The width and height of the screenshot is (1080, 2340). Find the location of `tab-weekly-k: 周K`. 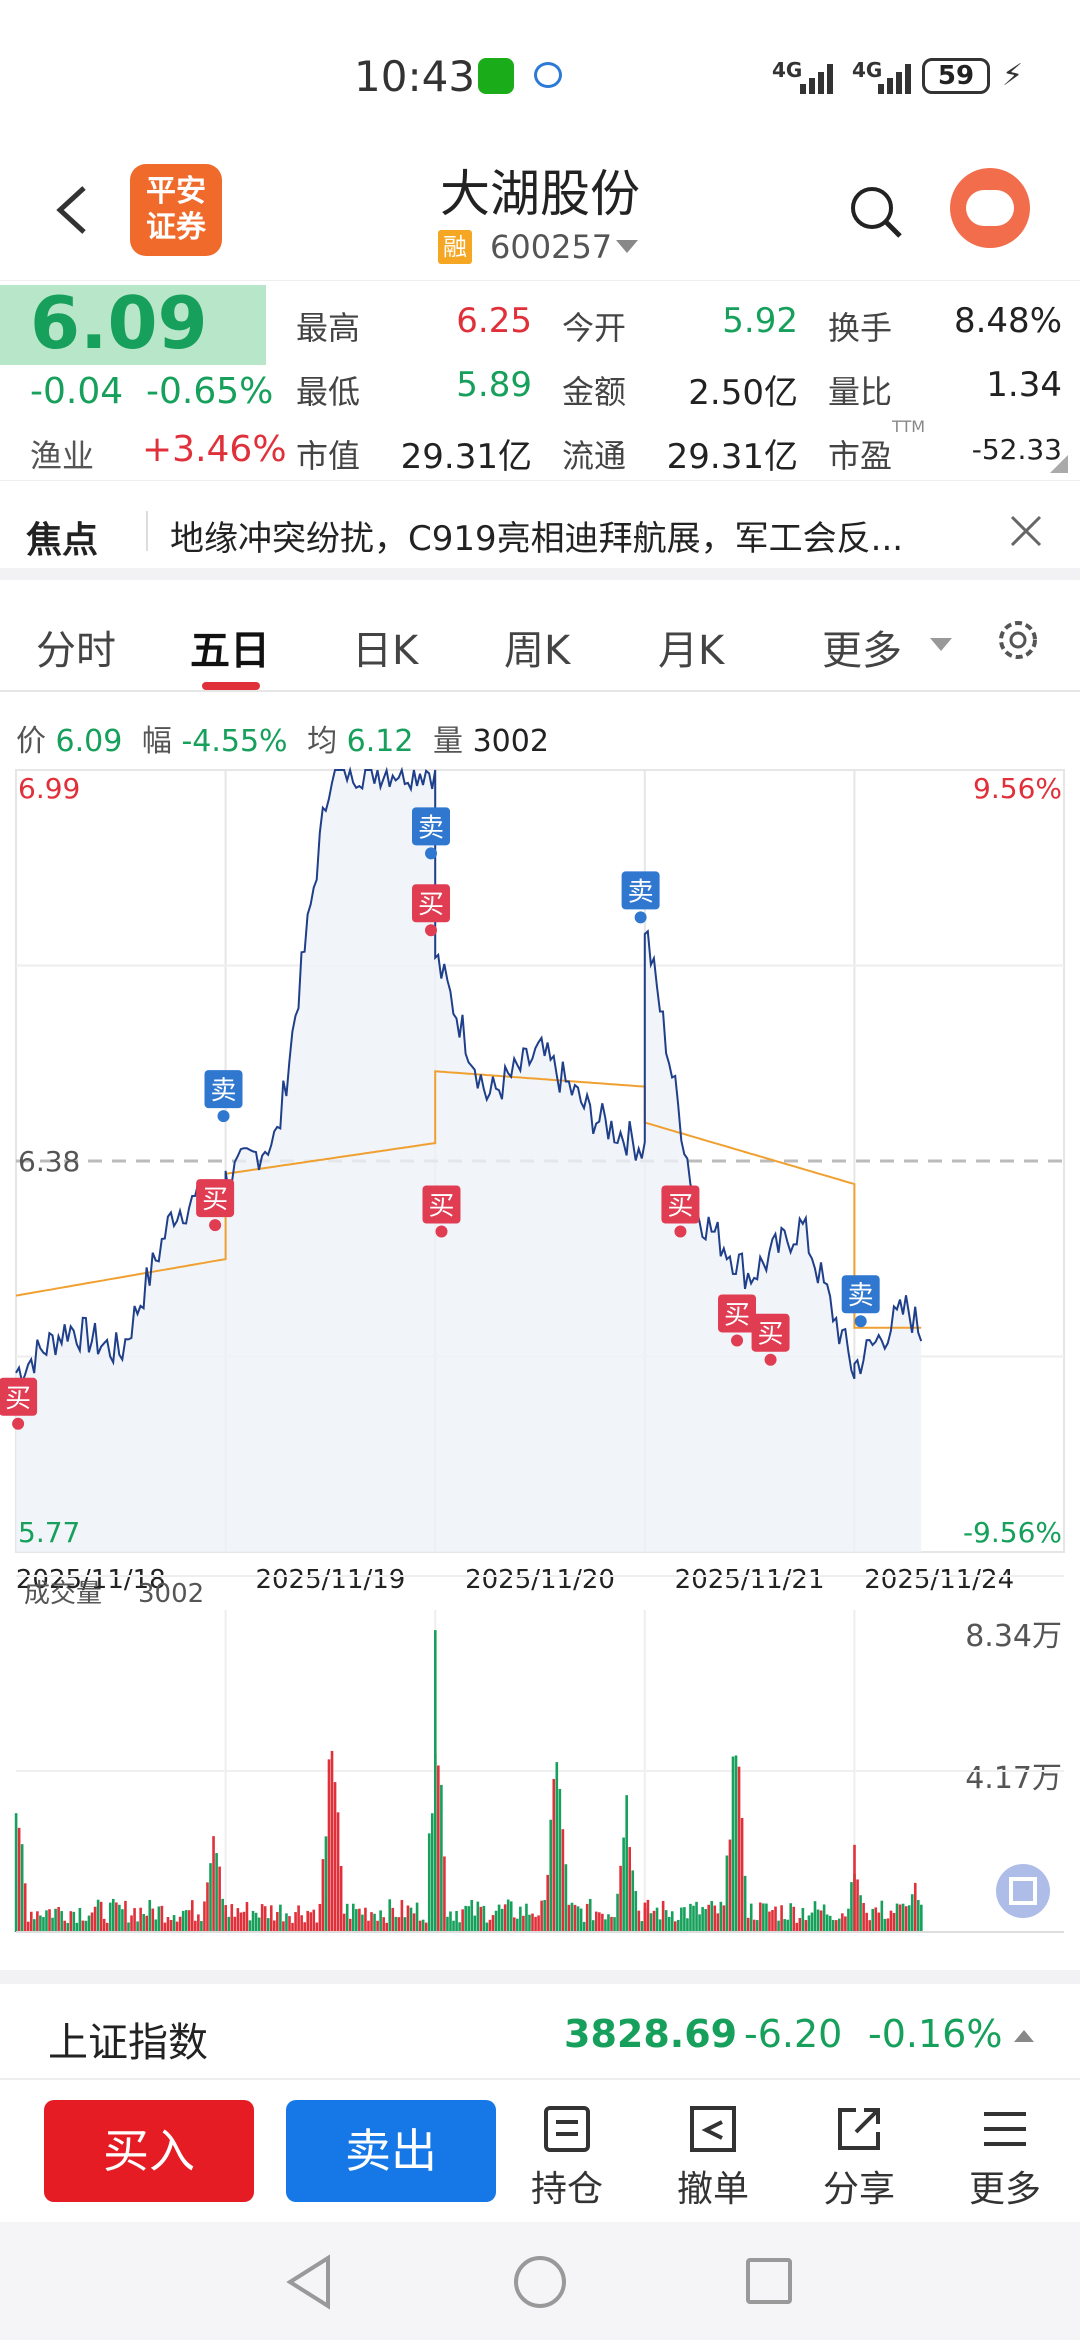

tab-weekly-k: 周K is located at coordinates (537, 647).